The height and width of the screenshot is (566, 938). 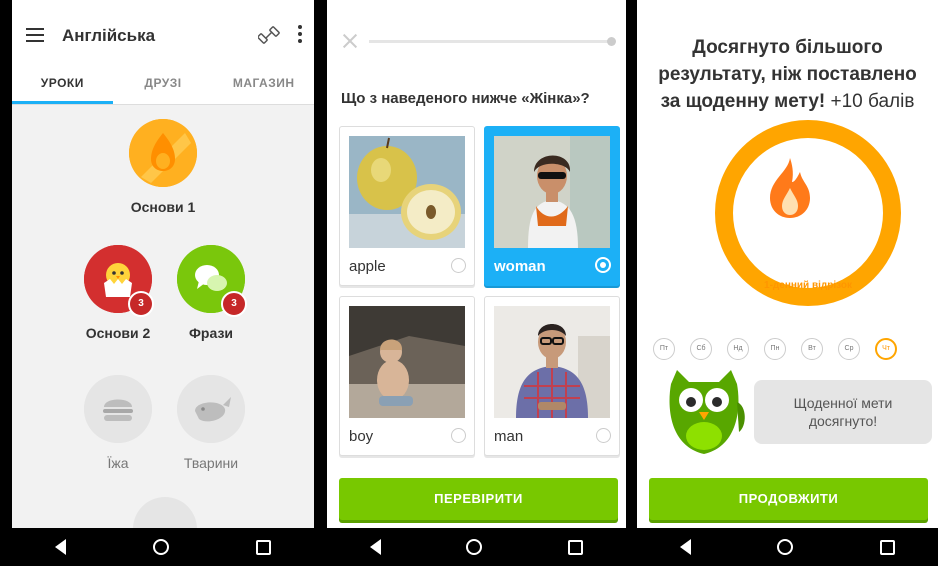 What do you see at coordinates (707, 412) in the screenshot?
I see `owl-mascot-icon` at bounding box center [707, 412].